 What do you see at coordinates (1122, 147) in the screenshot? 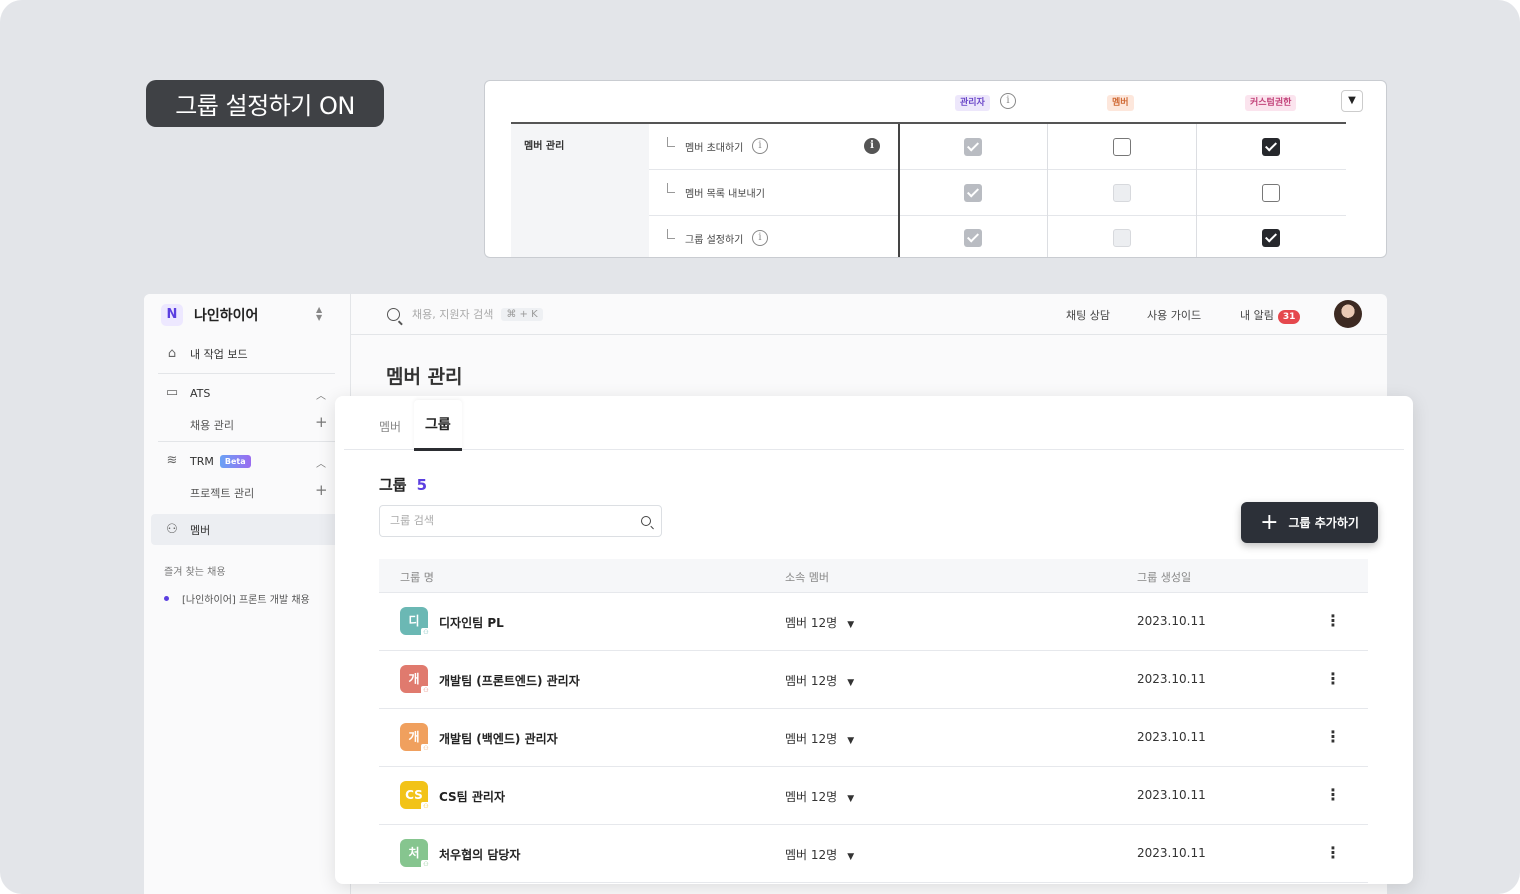
I see `member-invite-checkbox` at bounding box center [1122, 147].